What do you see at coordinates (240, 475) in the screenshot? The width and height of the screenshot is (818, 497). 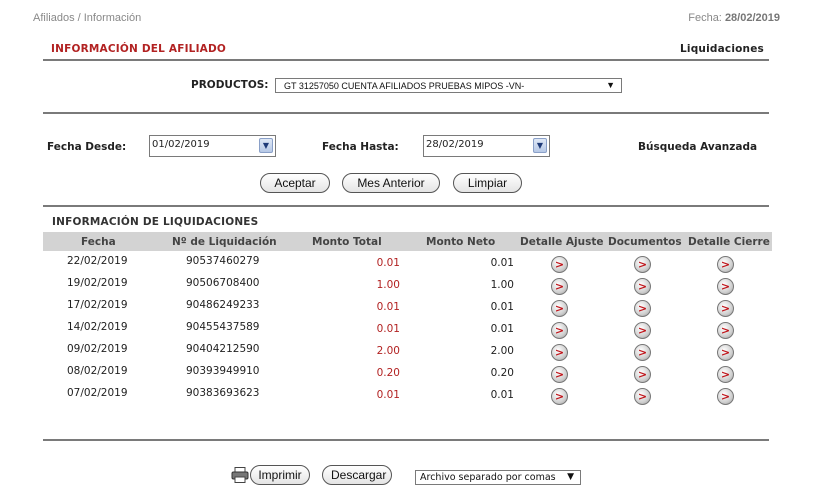 I see `printer-icon` at bounding box center [240, 475].